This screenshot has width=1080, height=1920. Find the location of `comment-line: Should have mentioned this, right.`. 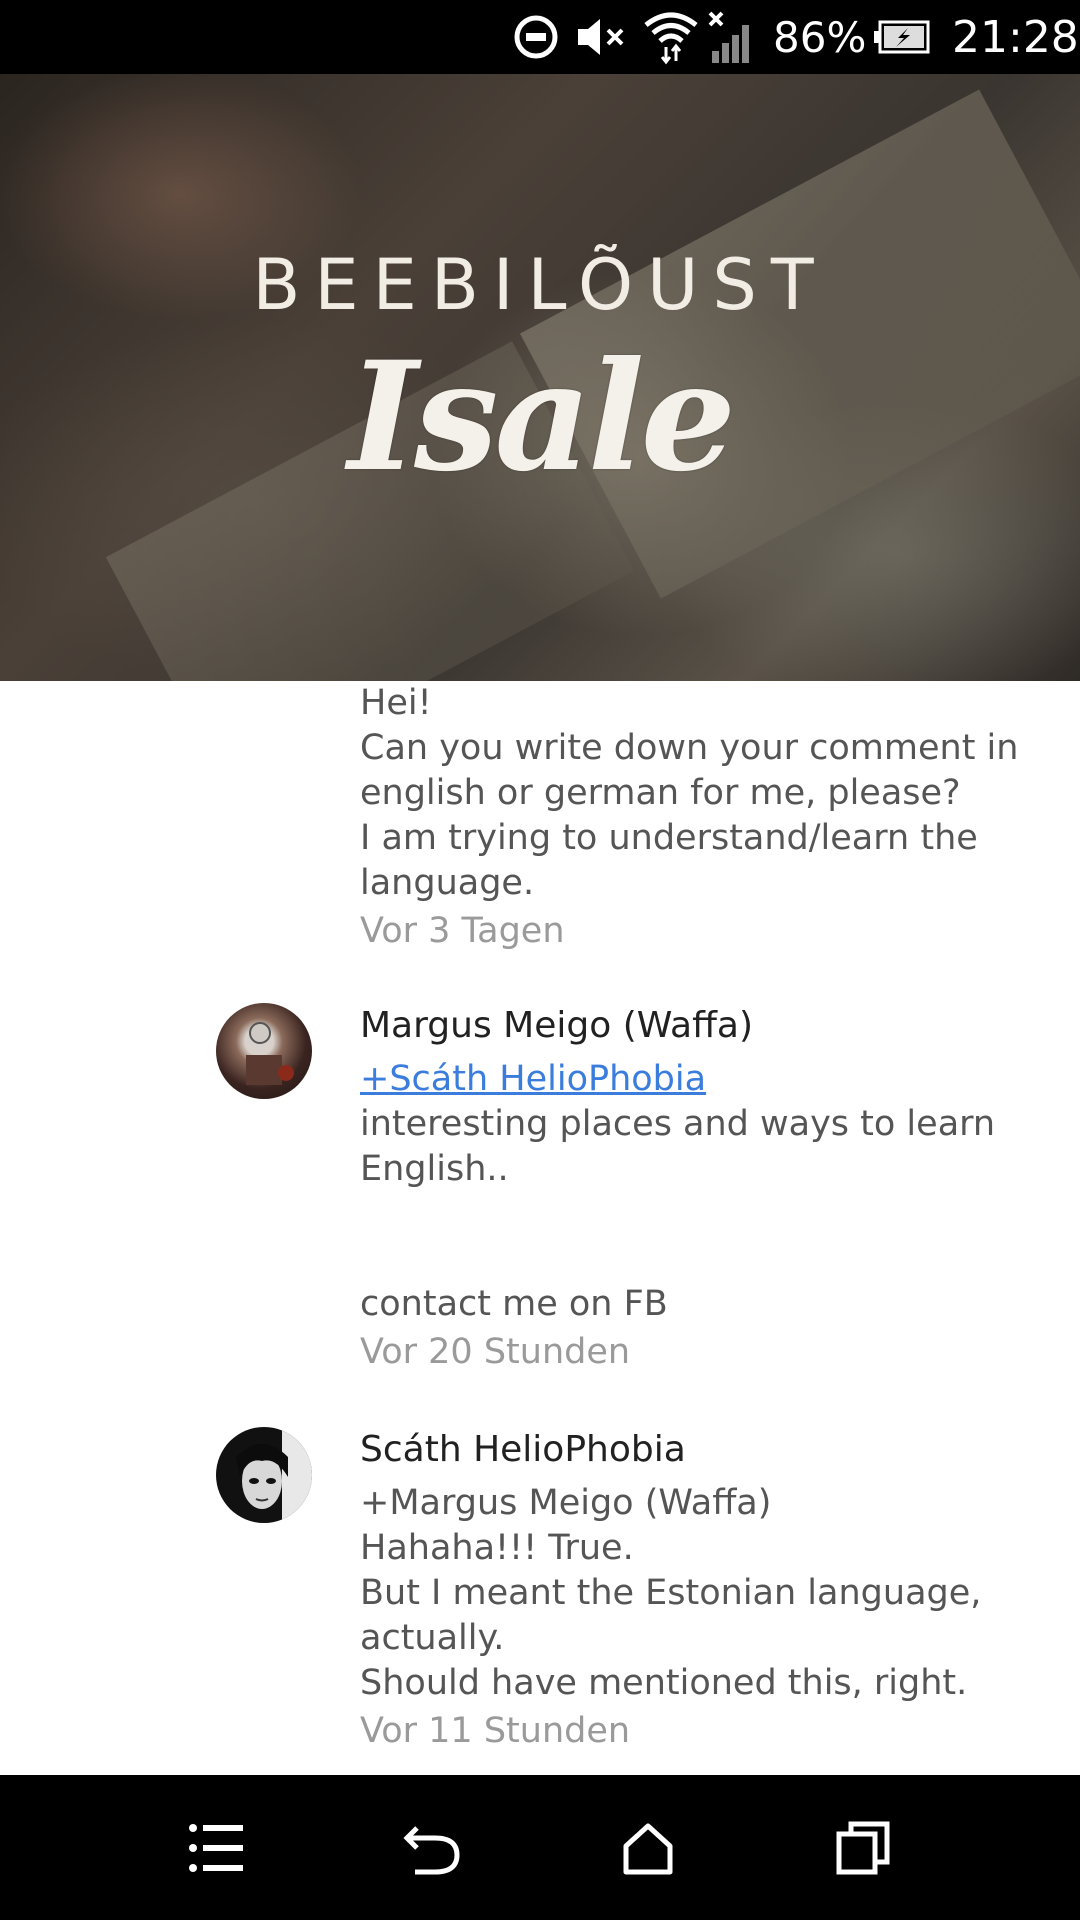

comment-line: Should have mentioned this, right. is located at coordinates (664, 1683).